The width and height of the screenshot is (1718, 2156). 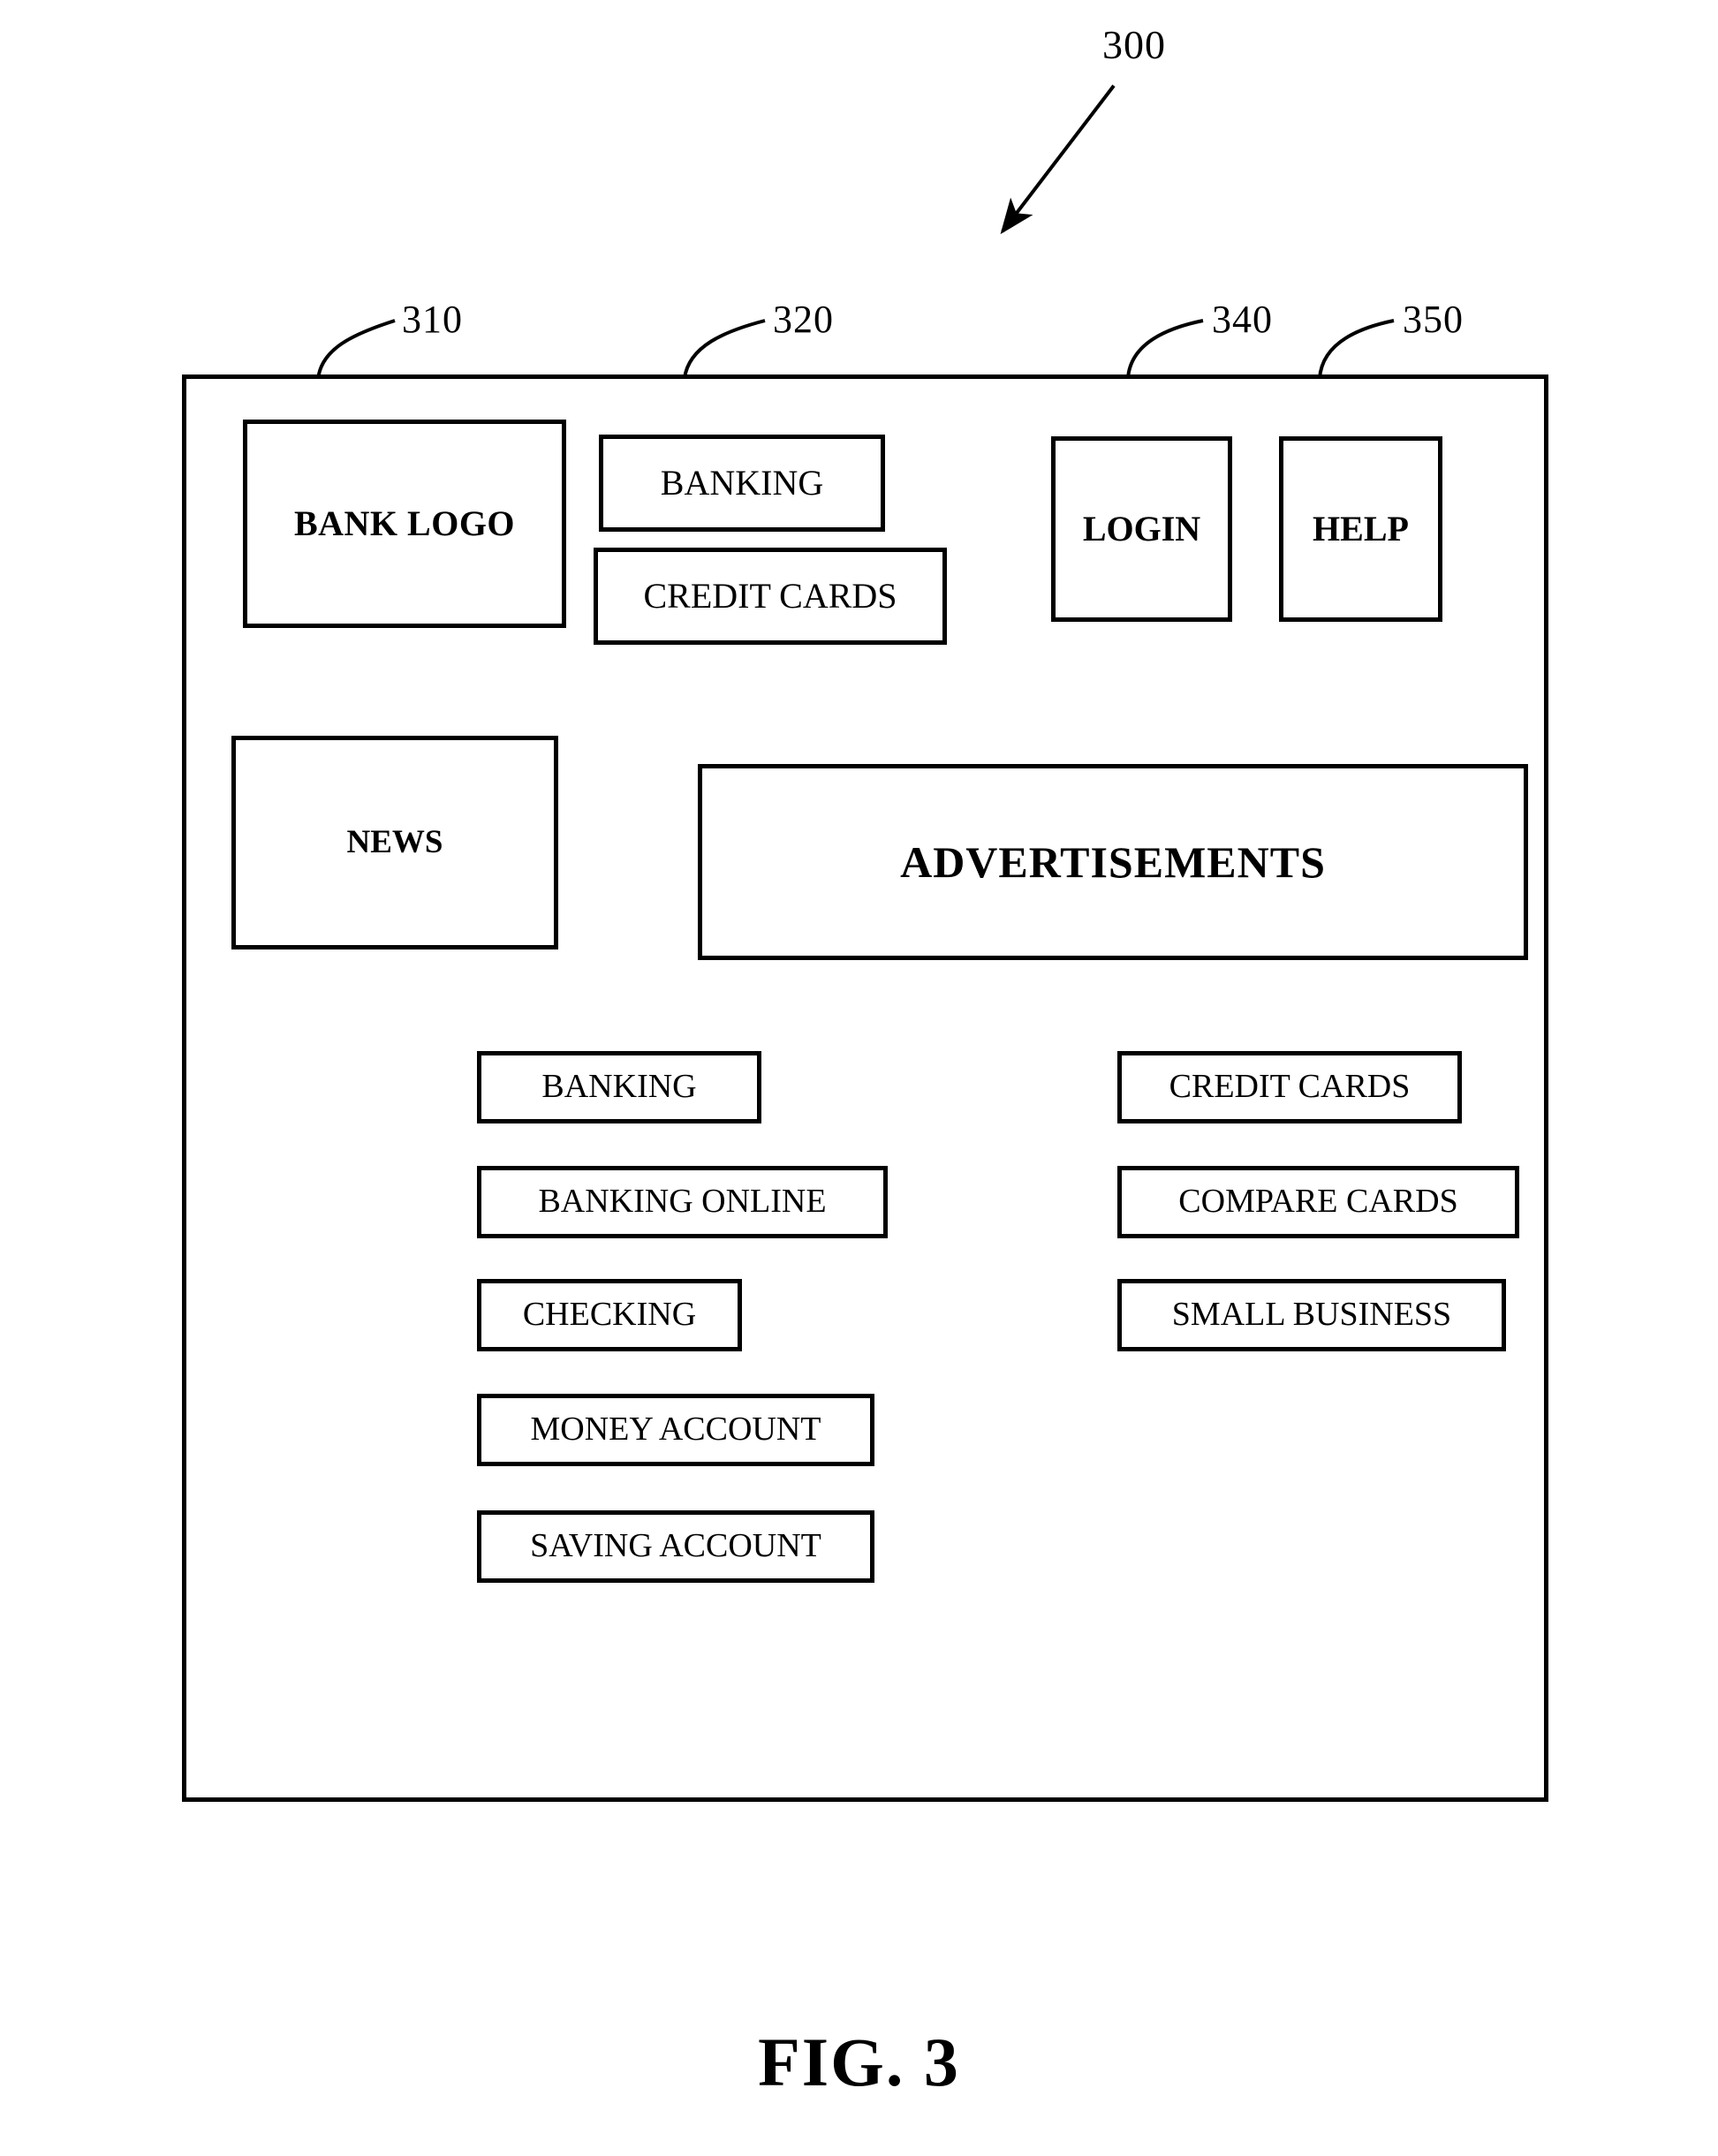 I want to click on menu-item-banking-online-label: BANKING ONLINE, so click(x=683, y=1202).